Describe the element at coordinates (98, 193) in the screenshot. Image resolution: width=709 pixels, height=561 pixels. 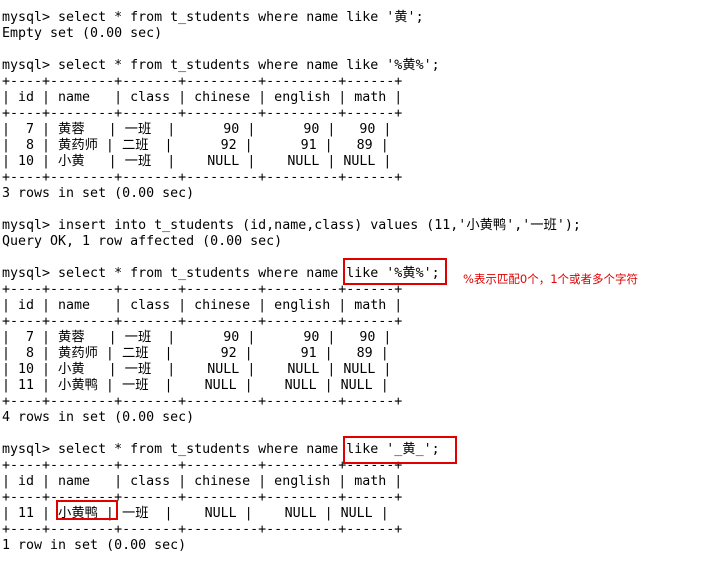
I see `terminal-line: 3 rows in set (0.00 sec)` at that location.